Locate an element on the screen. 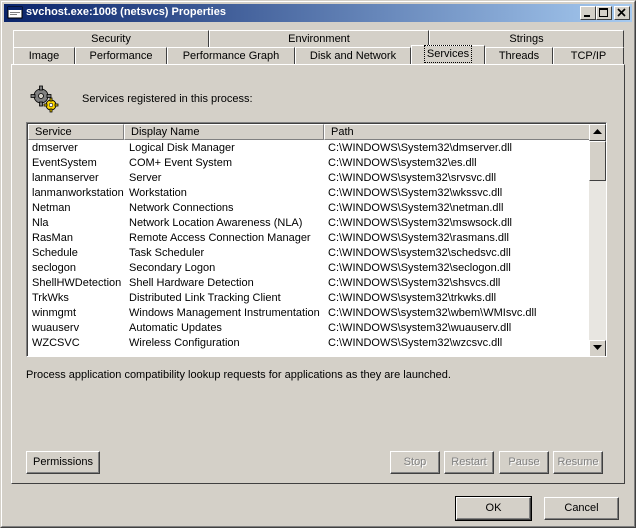 The width and height of the screenshot is (636, 528). pause-button: Pause is located at coordinates (524, 462).